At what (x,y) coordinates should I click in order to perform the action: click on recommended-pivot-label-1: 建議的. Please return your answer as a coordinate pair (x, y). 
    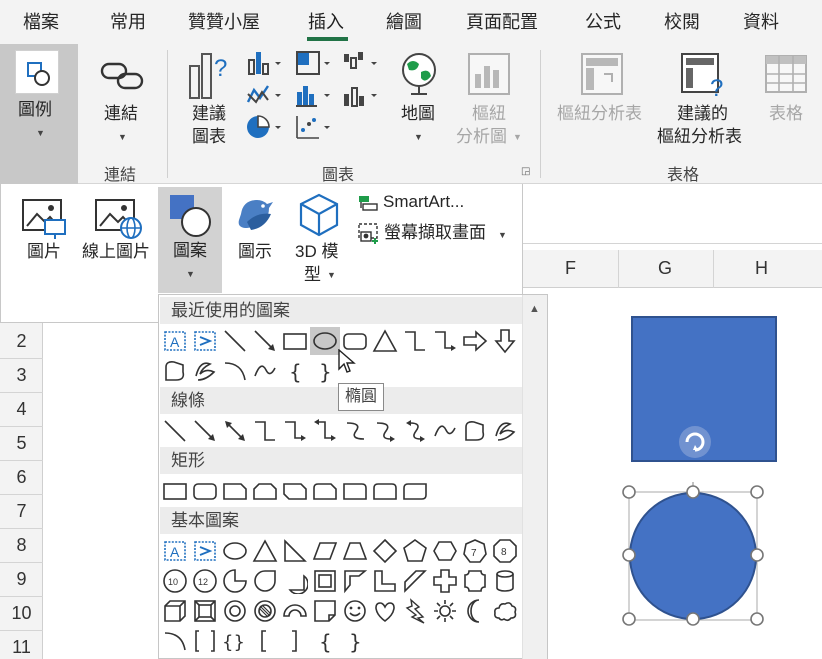
    Looking at the image, I should click on (702, 113).